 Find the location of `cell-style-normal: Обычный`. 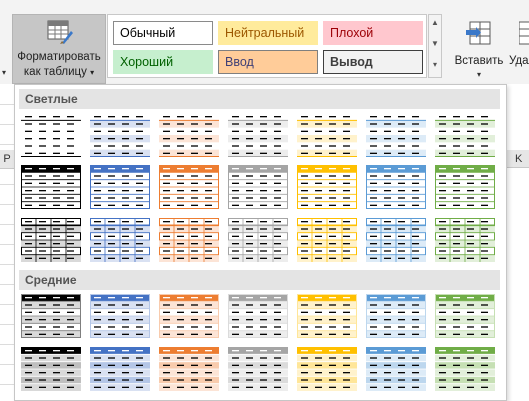

cell-style-normal: Обычный is located at coordinates (163, 33).